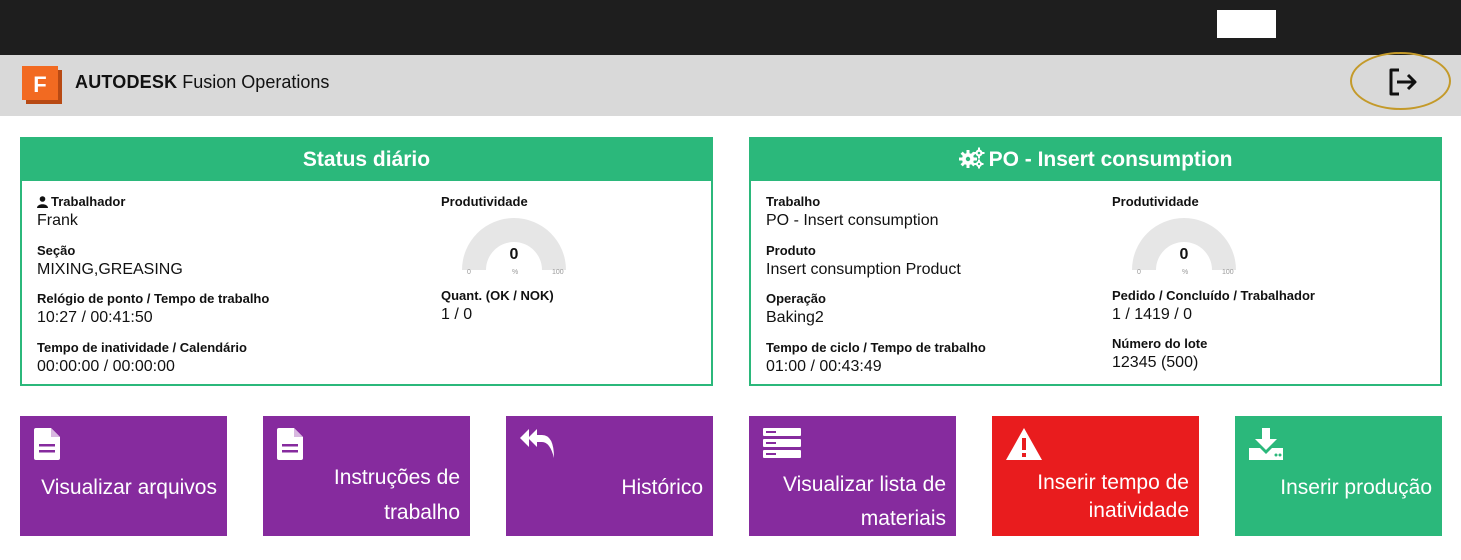 The height and width of the screenshot is (560, 1461). Describe the element at coordinates (1266, 444) in the screenshot. I see `download-tray-icon` at that location.